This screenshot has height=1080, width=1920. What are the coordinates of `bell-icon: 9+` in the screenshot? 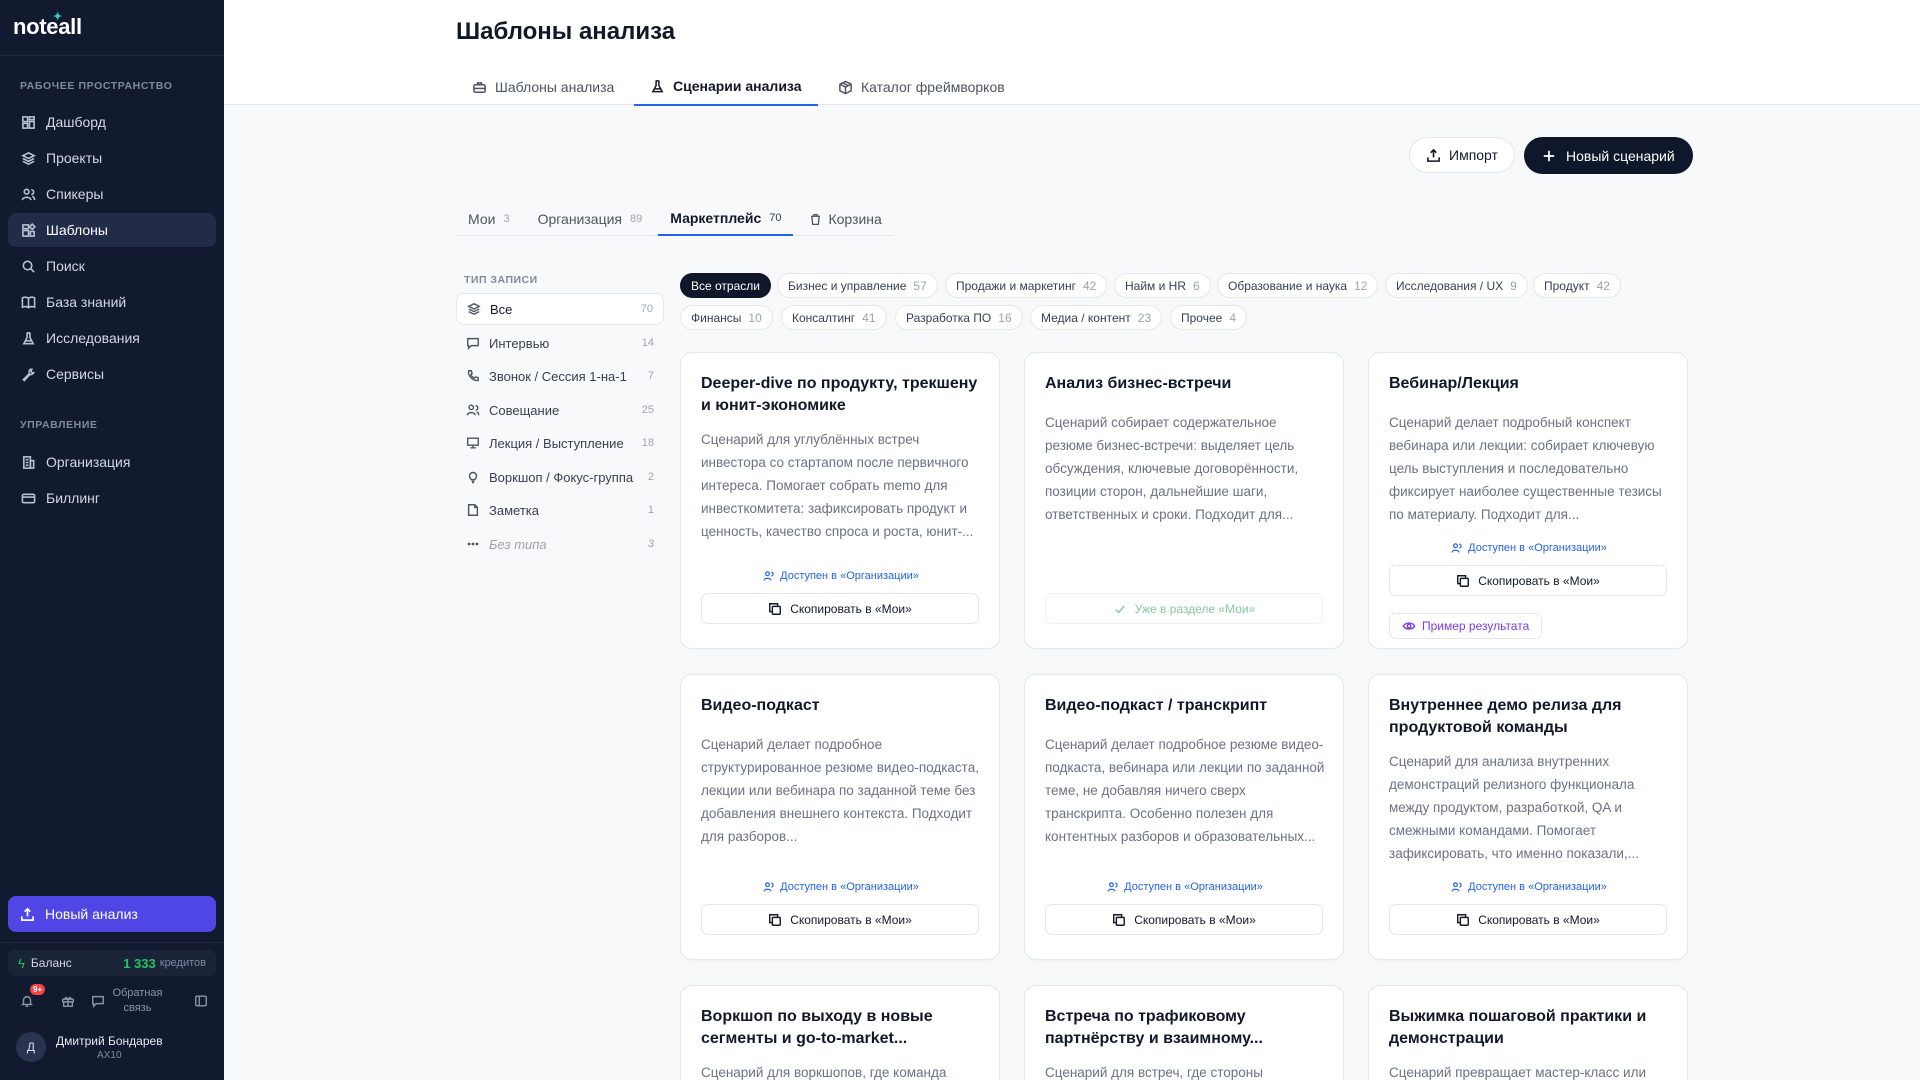 It's located at (32, 997).